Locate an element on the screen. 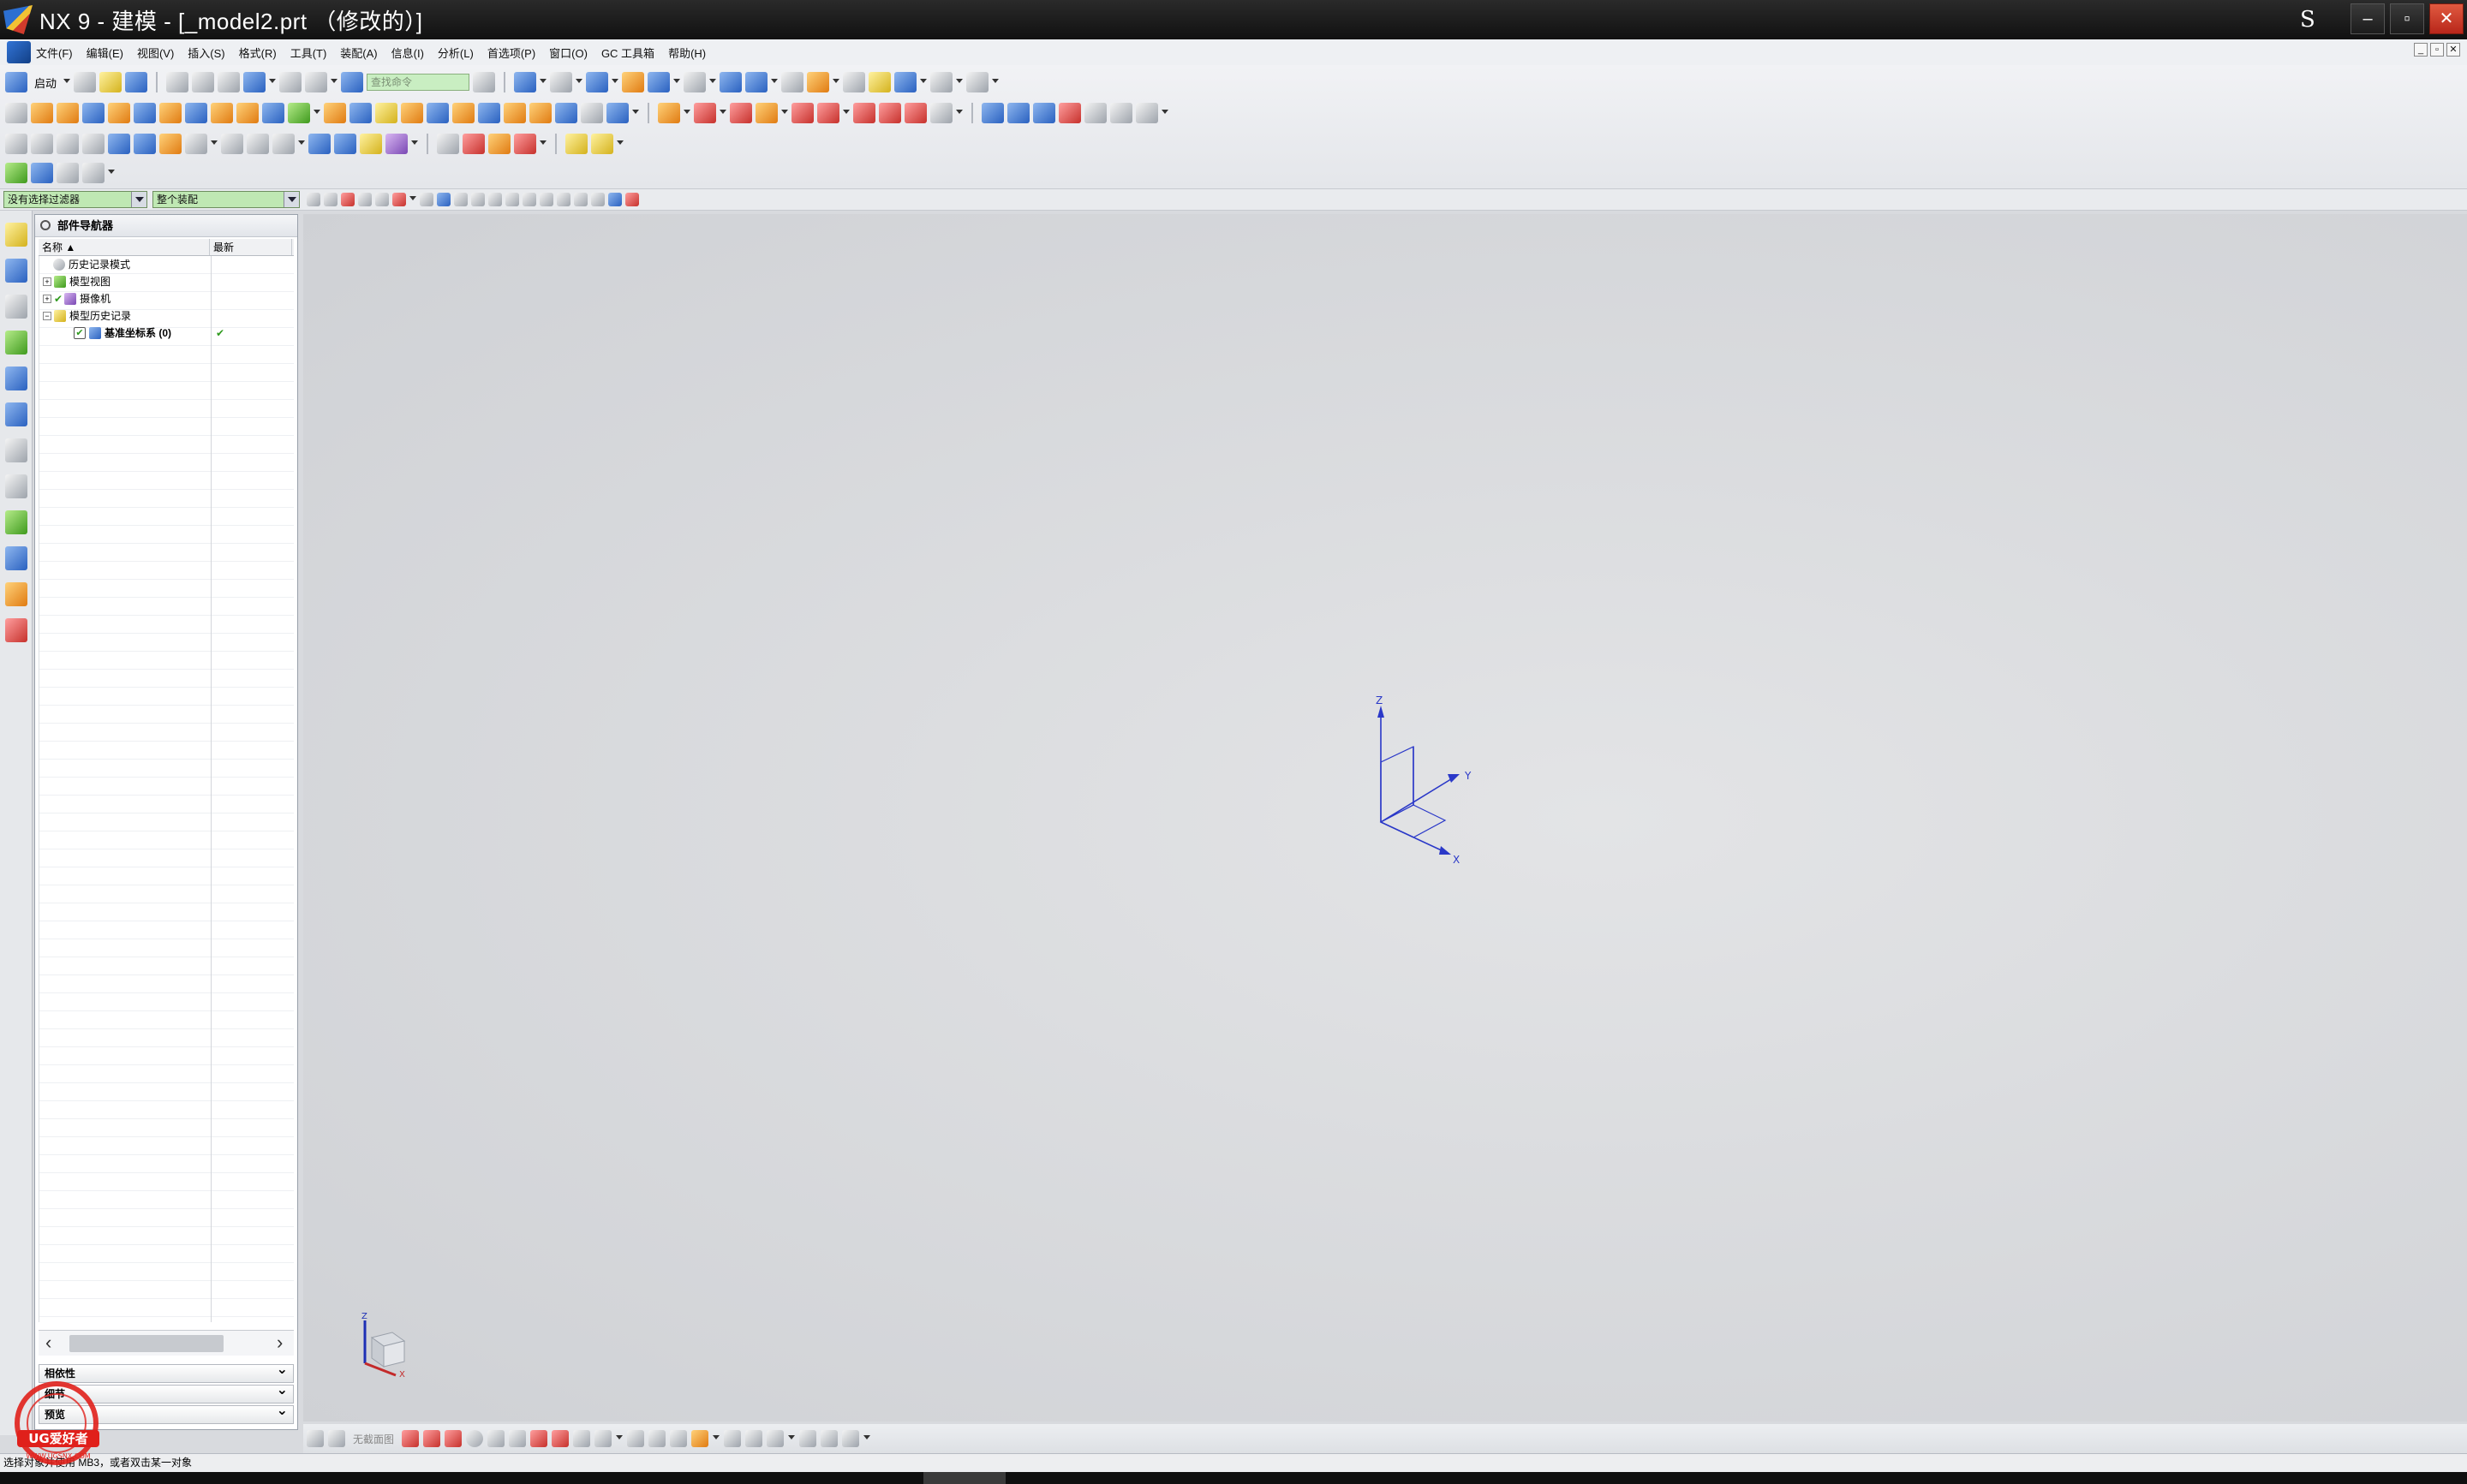 This screenshot has width=2467, height=1484. pad-icon is located at coordinates (273, 113).